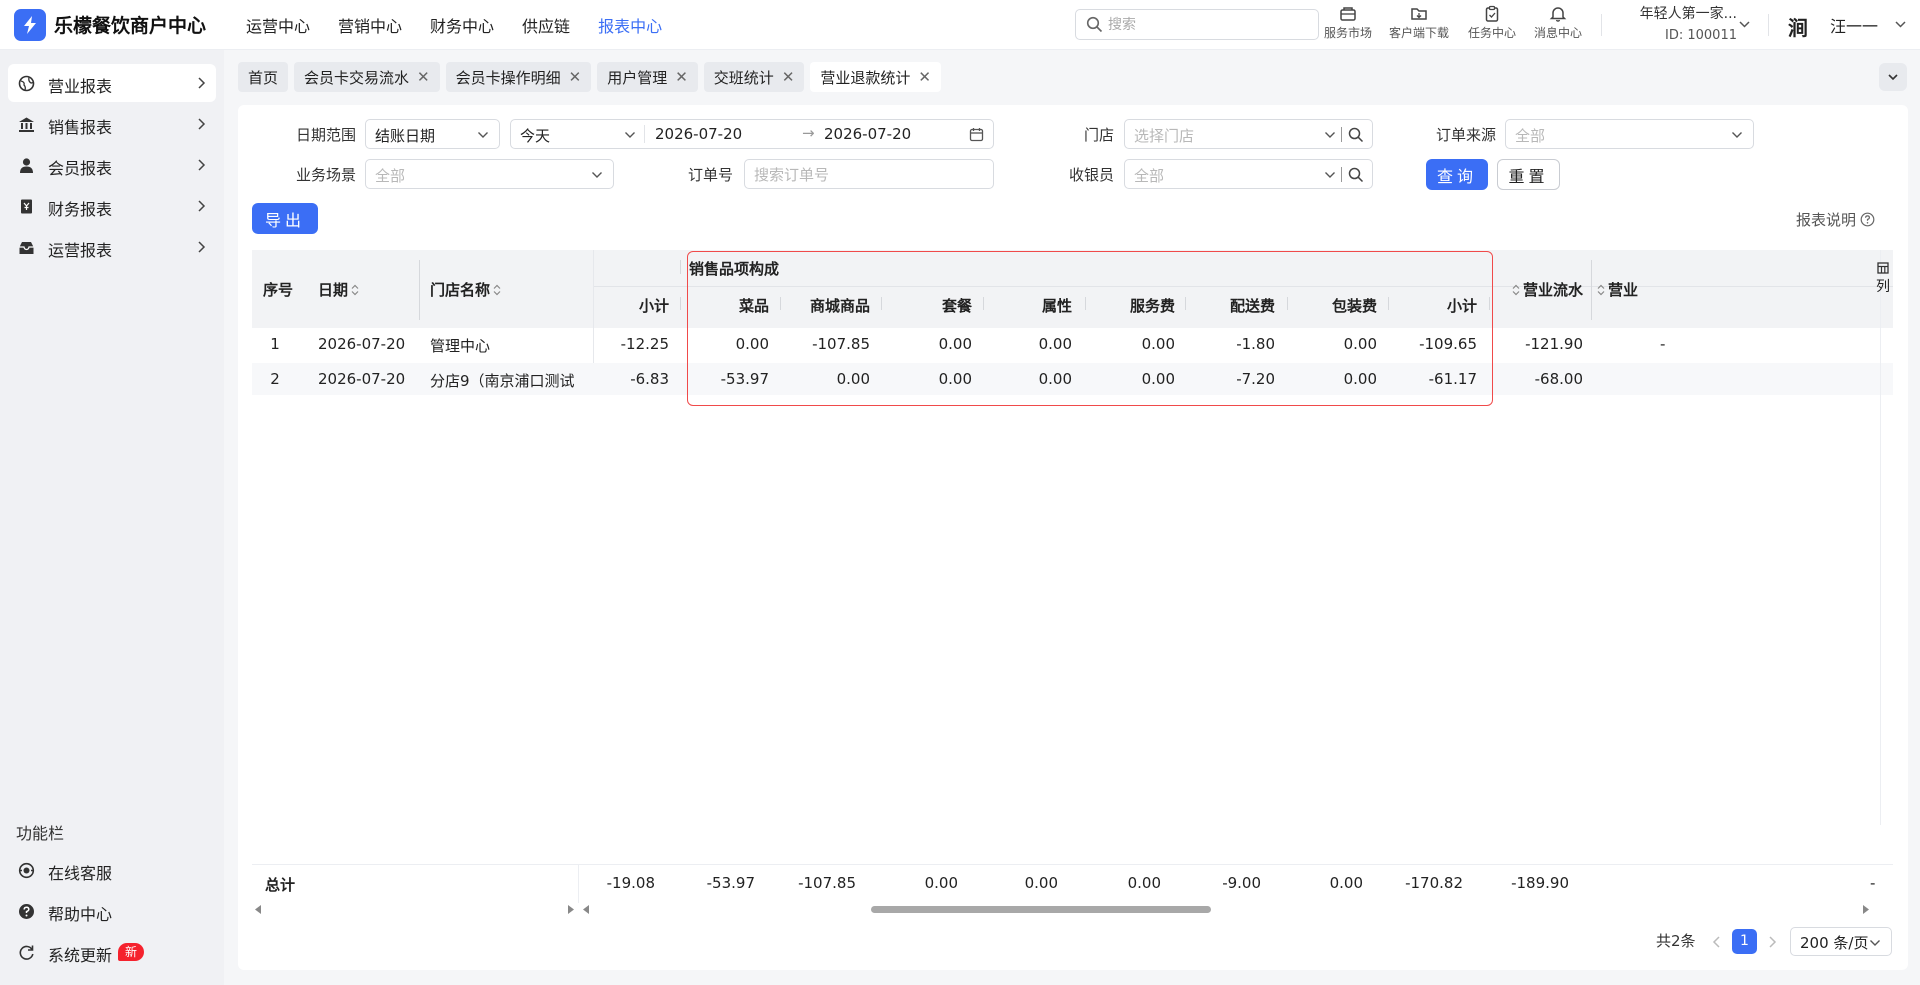 This screenshot has width=1920, height=985. What do you see at coordinates (112, 165) in the screenshot?
I see `sidebar-item-member-report: 会员报表` at bounding box center [112, 165].